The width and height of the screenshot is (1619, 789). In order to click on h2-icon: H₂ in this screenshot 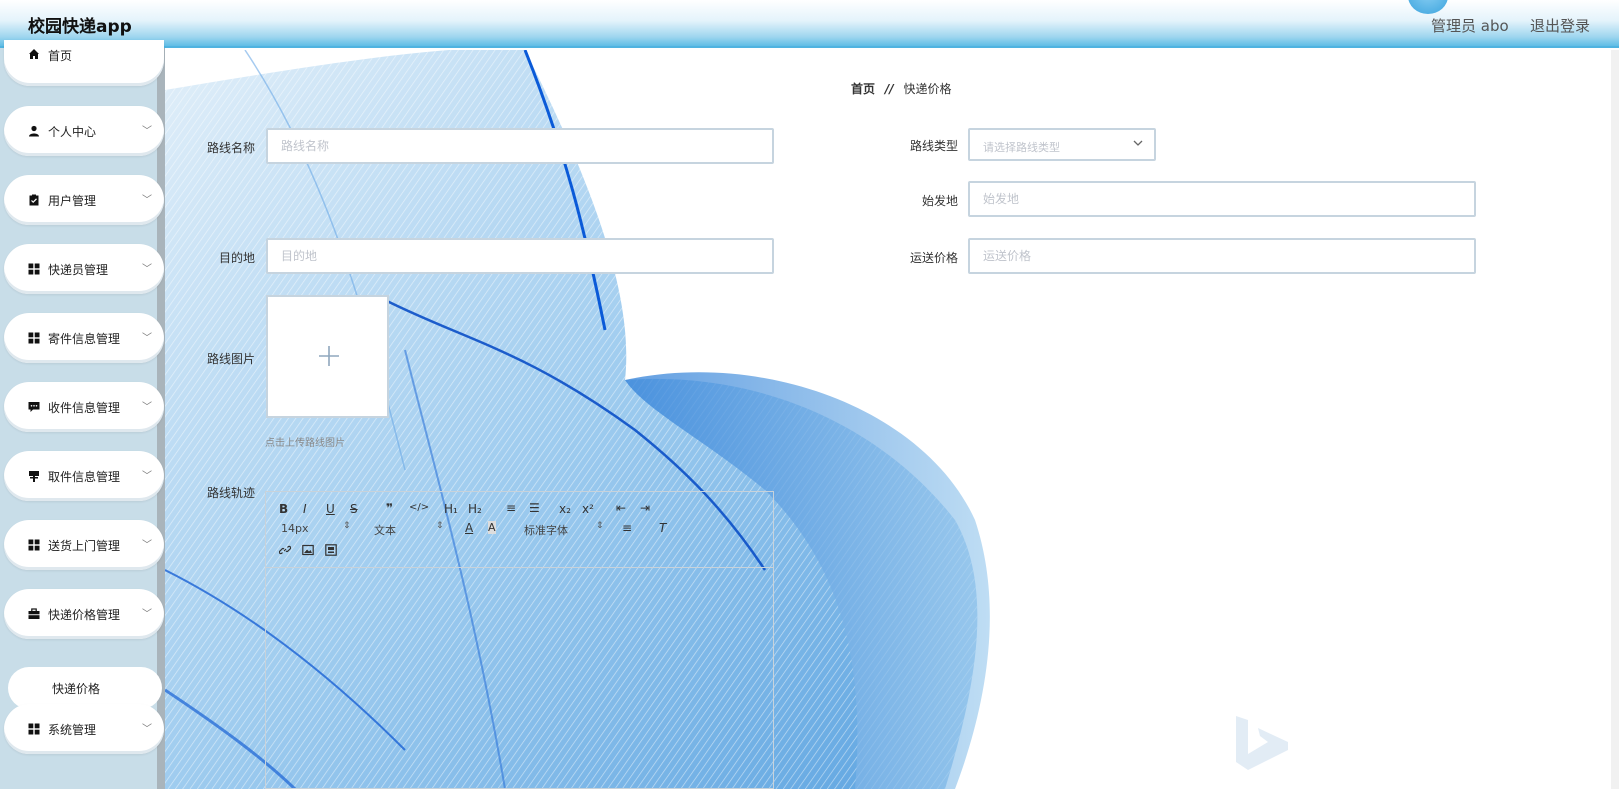, I will do `click(475, 509)`.